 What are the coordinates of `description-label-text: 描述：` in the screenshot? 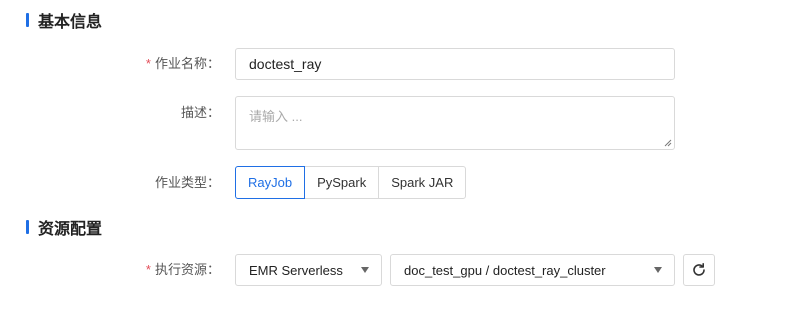 It's located at (200, 112).